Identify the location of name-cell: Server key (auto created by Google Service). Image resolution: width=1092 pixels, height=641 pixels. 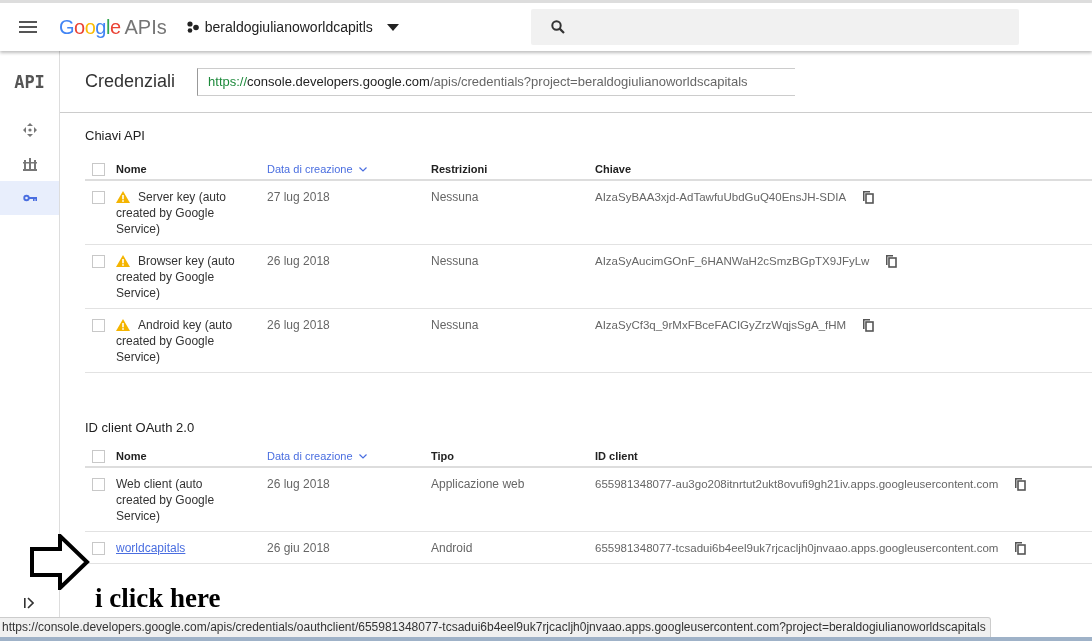
(171, 213).